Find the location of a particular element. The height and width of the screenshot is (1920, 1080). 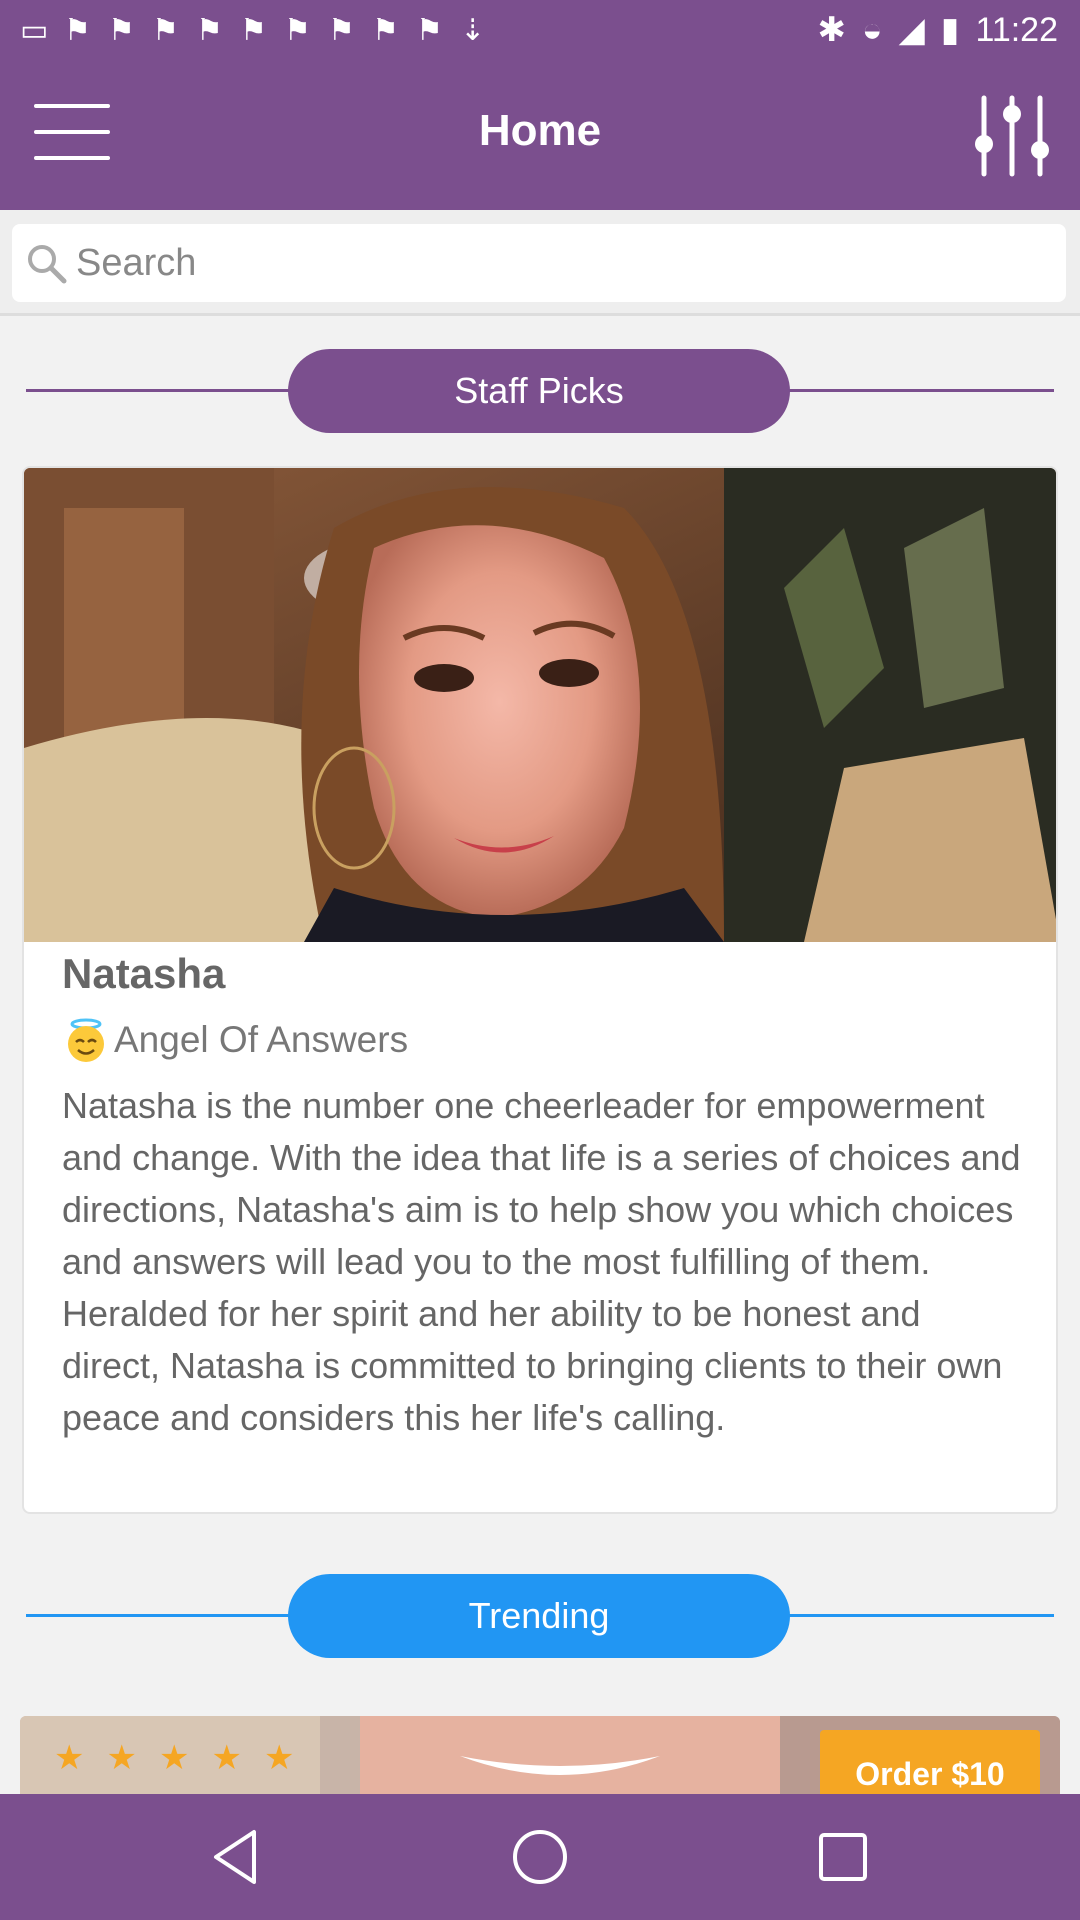

bluetooth-icon: ✱ is located at coordinates (832, 30).